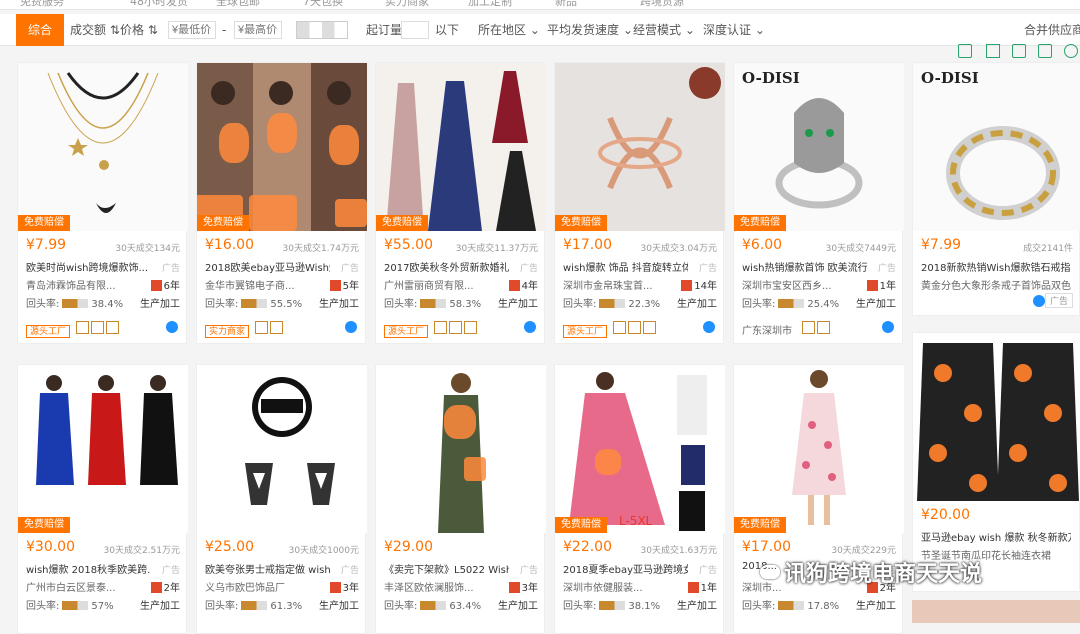  What do you see at coordinates (996, 266) in the screenshot?
I see `product-title: 2018新款热销Wish爆款锆石戒指镶` at bounding box center [996, 266].